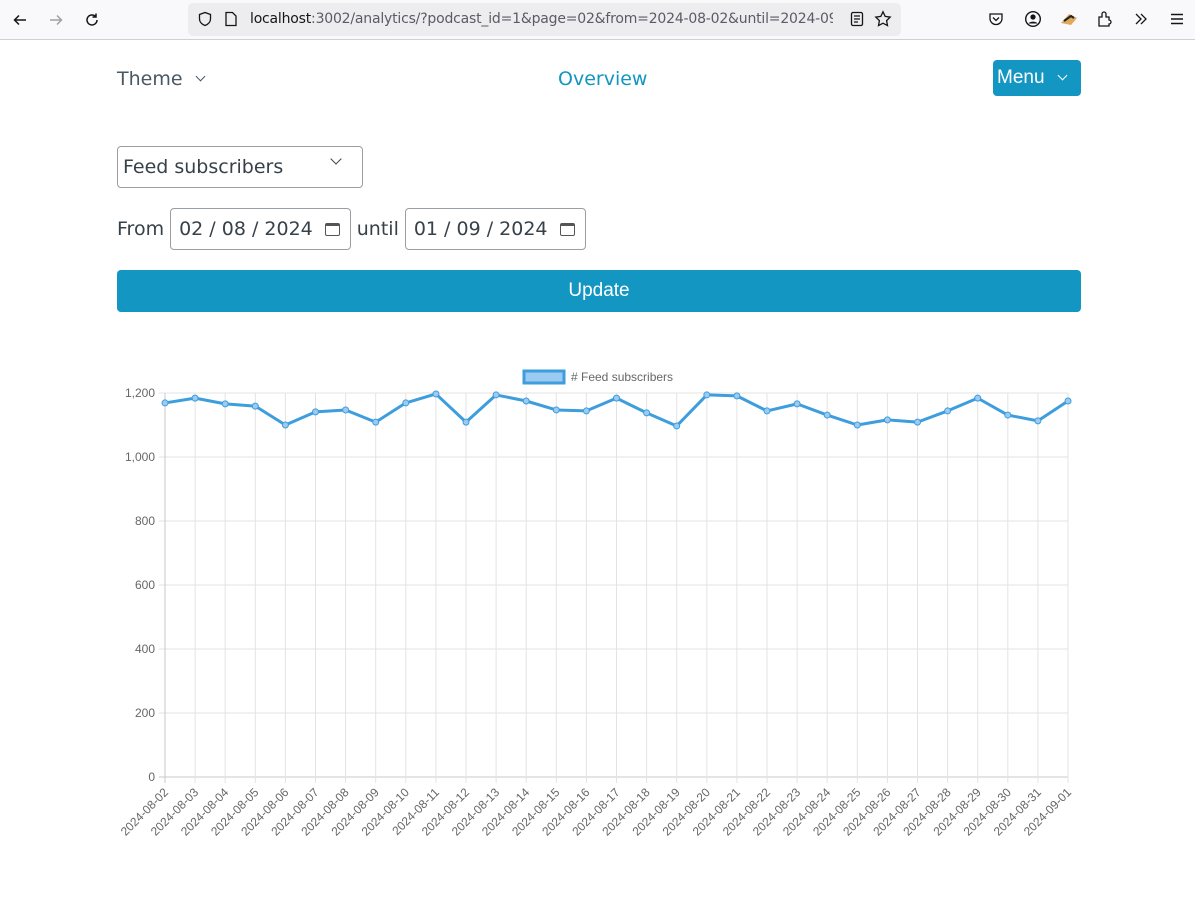 Image resolution: width=1195 pixels, height=918 pixels. Describe the element at coordinates (351, 229) in the screenshot. I see `date-range: From 02 / 08 / 2024 until 01 / 09 / 2024` at that location.